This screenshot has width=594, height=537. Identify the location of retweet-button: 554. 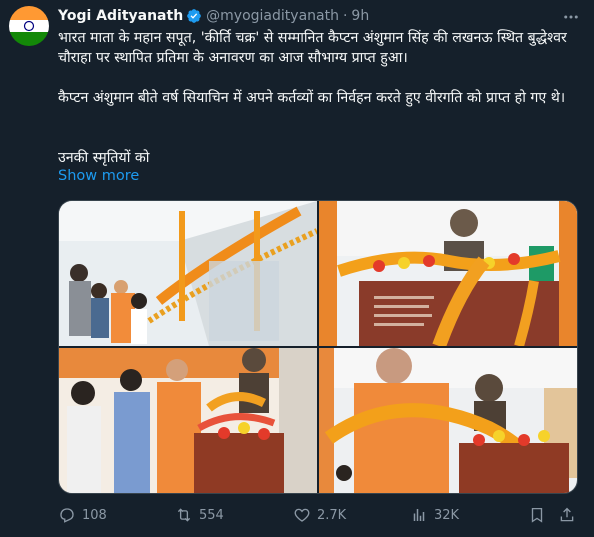
(199, 515).